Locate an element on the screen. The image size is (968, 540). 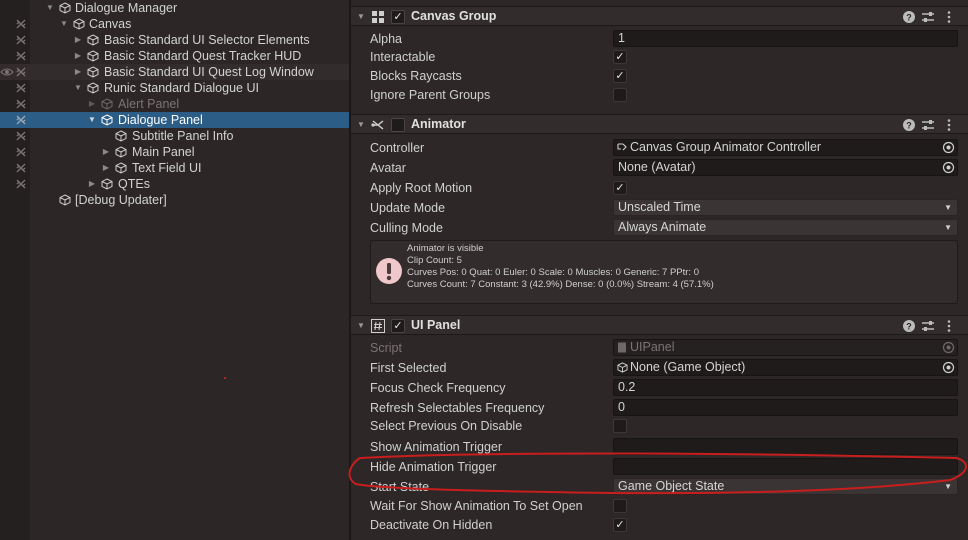
hierarchy-item-main-panel: ▶ Main Panel is located at coordinates (174, 152).